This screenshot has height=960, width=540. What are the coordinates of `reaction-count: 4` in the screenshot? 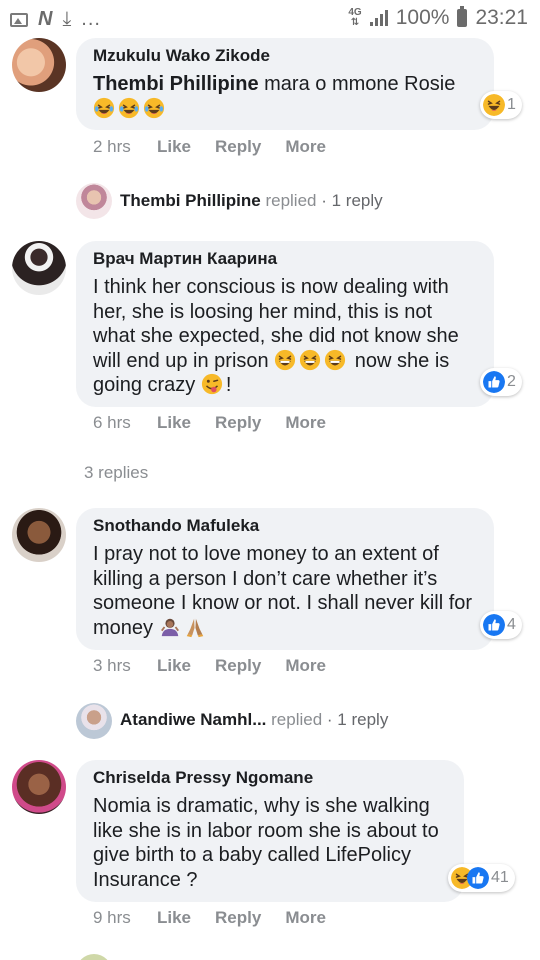 It's located at (511, 624).